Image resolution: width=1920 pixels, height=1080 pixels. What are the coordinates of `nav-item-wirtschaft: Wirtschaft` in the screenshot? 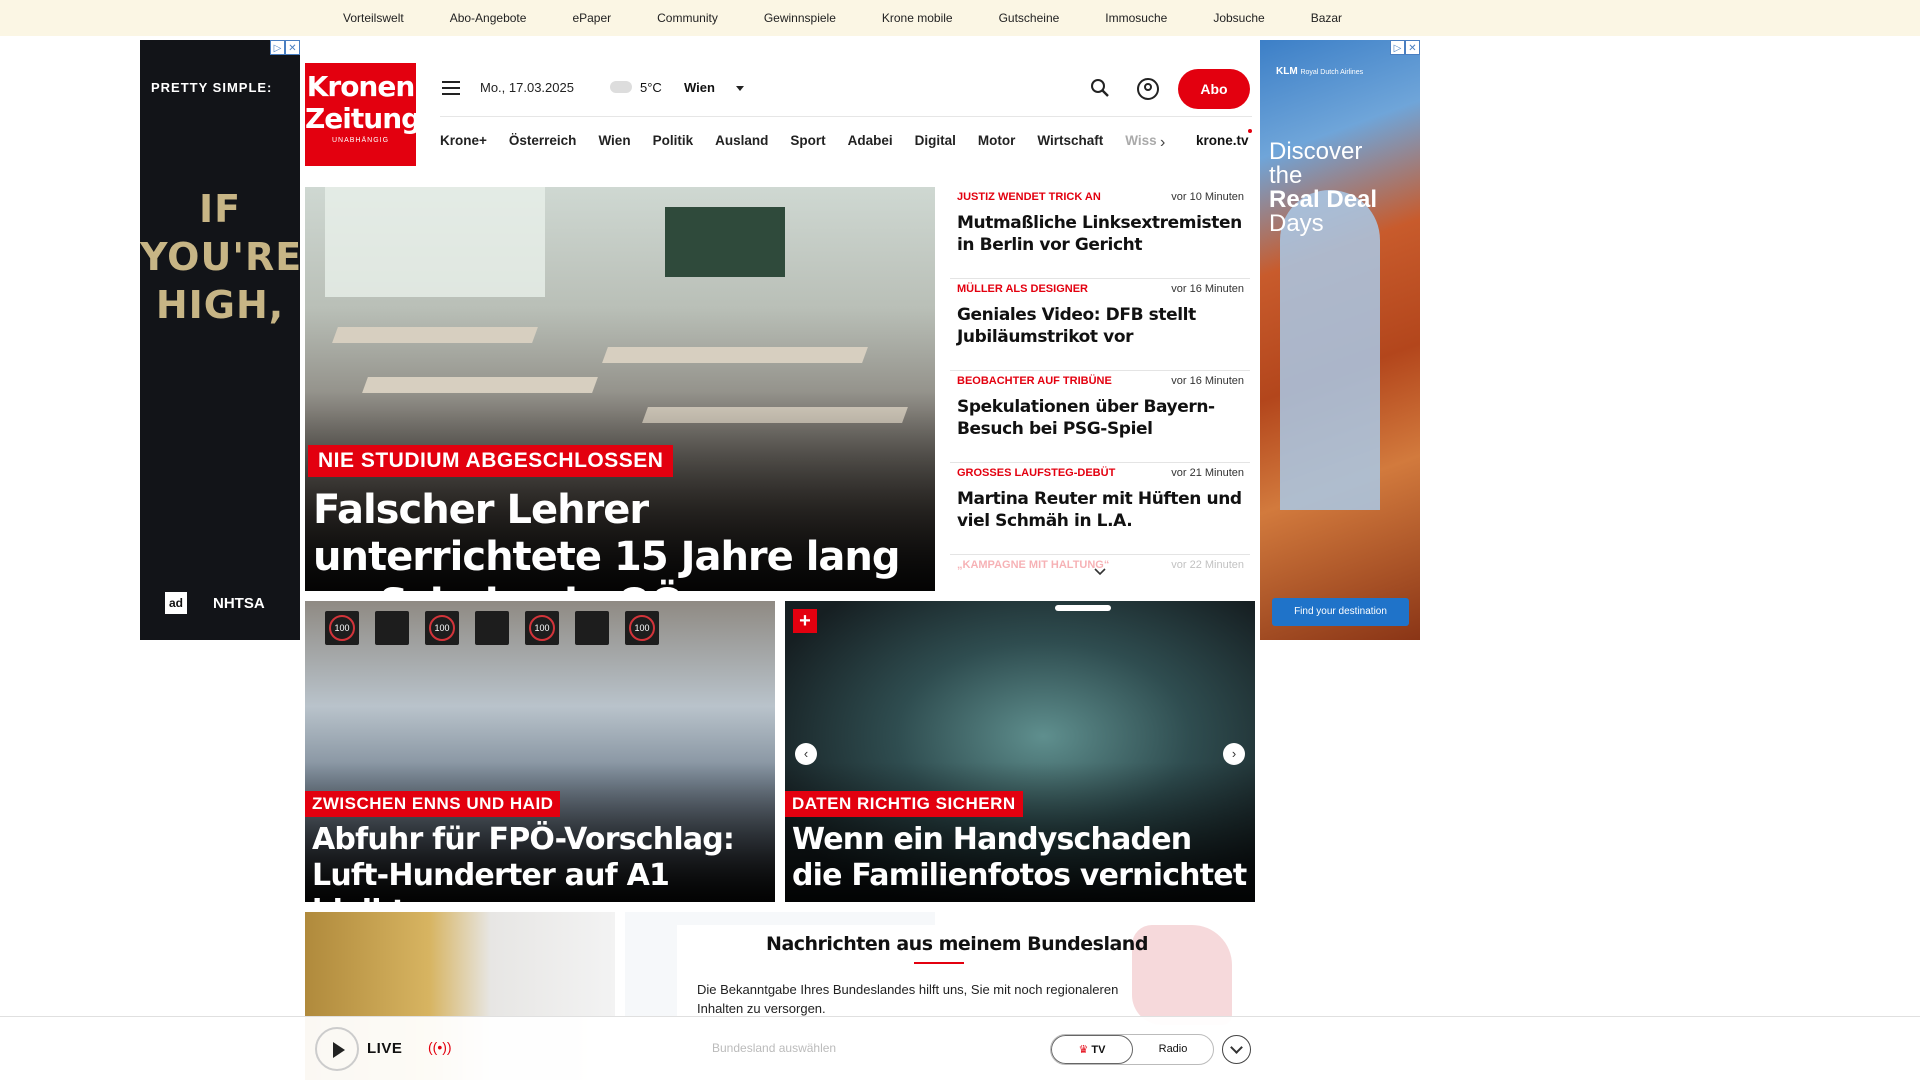 It's located at (1070, 140).